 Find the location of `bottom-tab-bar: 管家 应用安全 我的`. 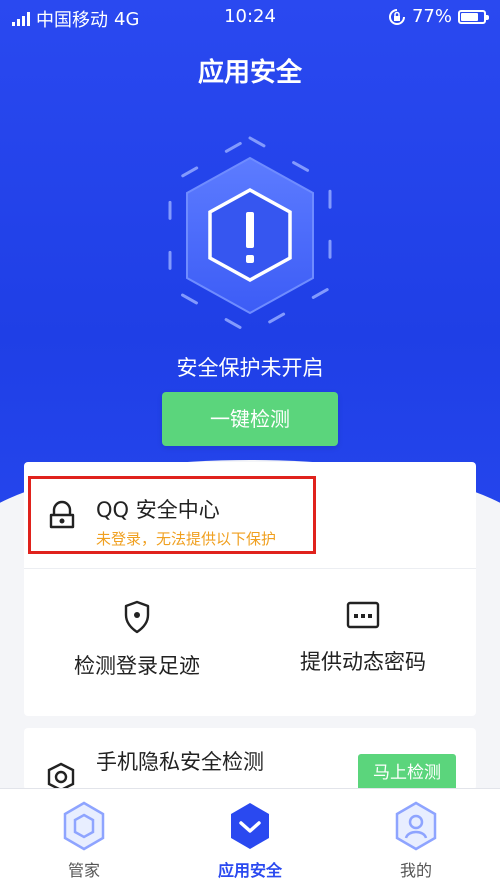

bottom-tab-bar: 管家 应用安全 我的 is located at coordinates (250, 838).